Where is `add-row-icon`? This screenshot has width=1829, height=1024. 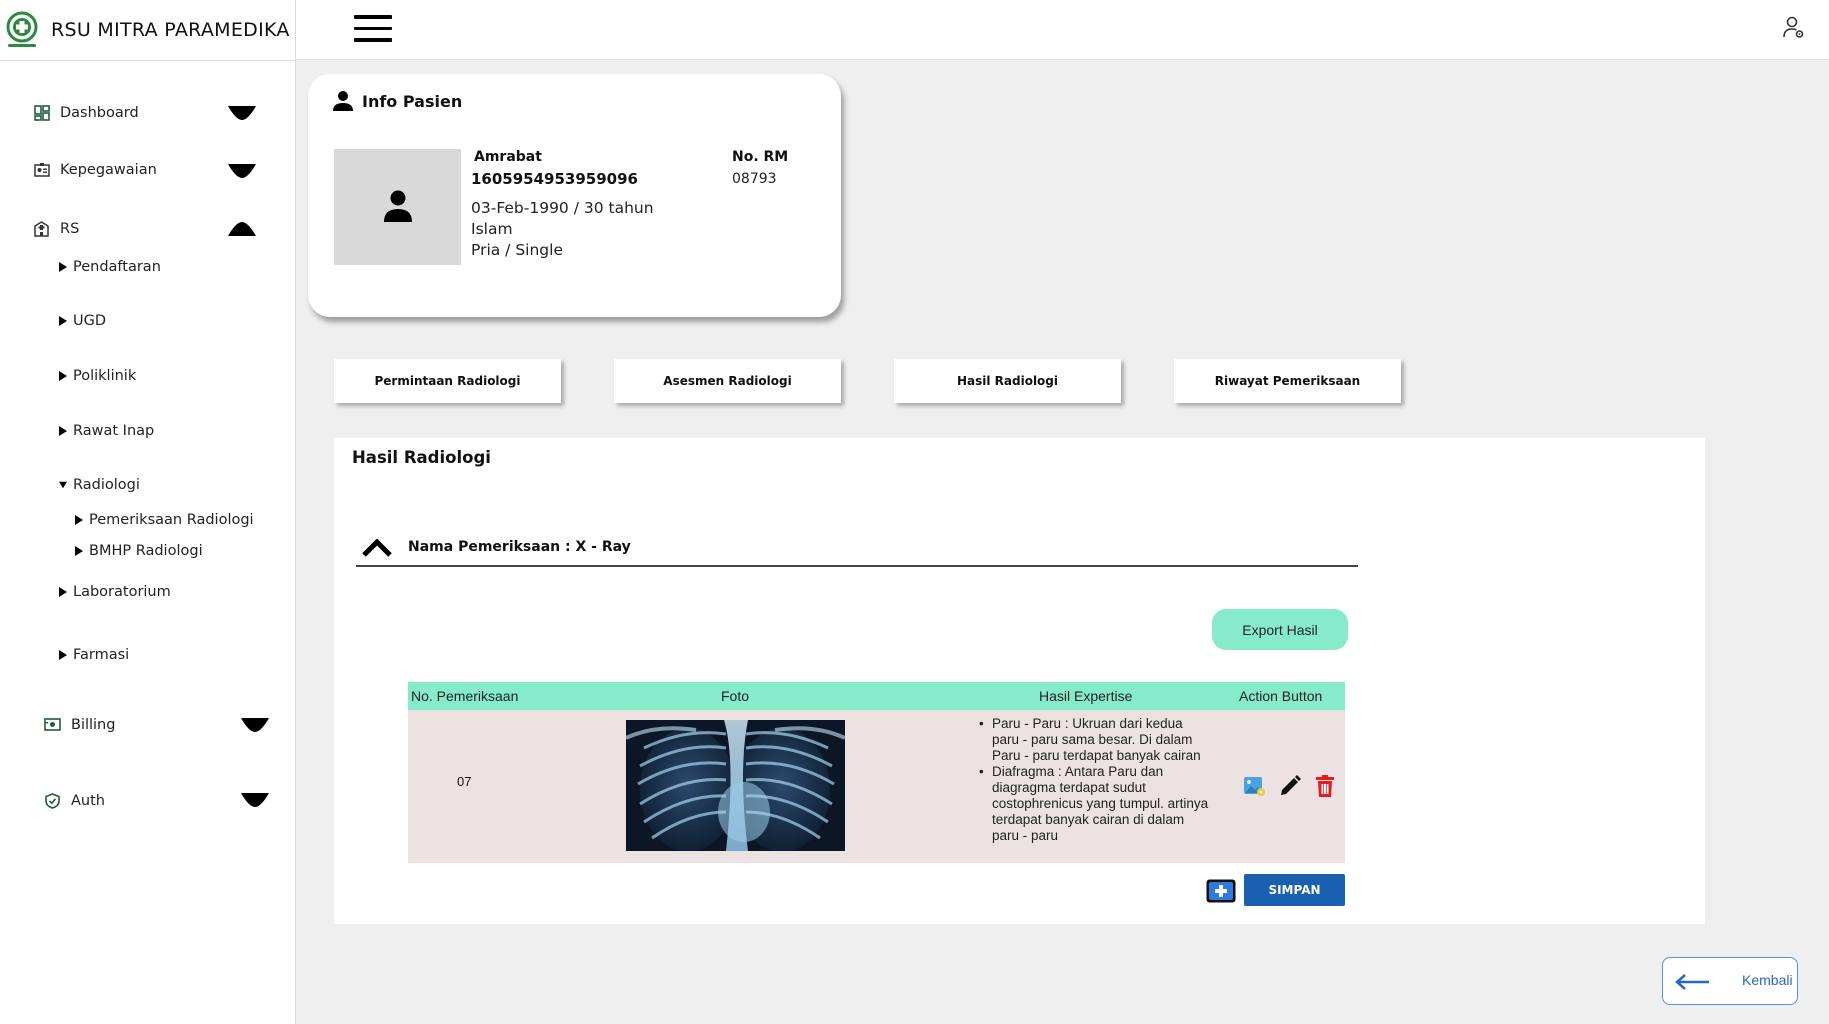
add-row-icon is located at coordinates (1221, 891).